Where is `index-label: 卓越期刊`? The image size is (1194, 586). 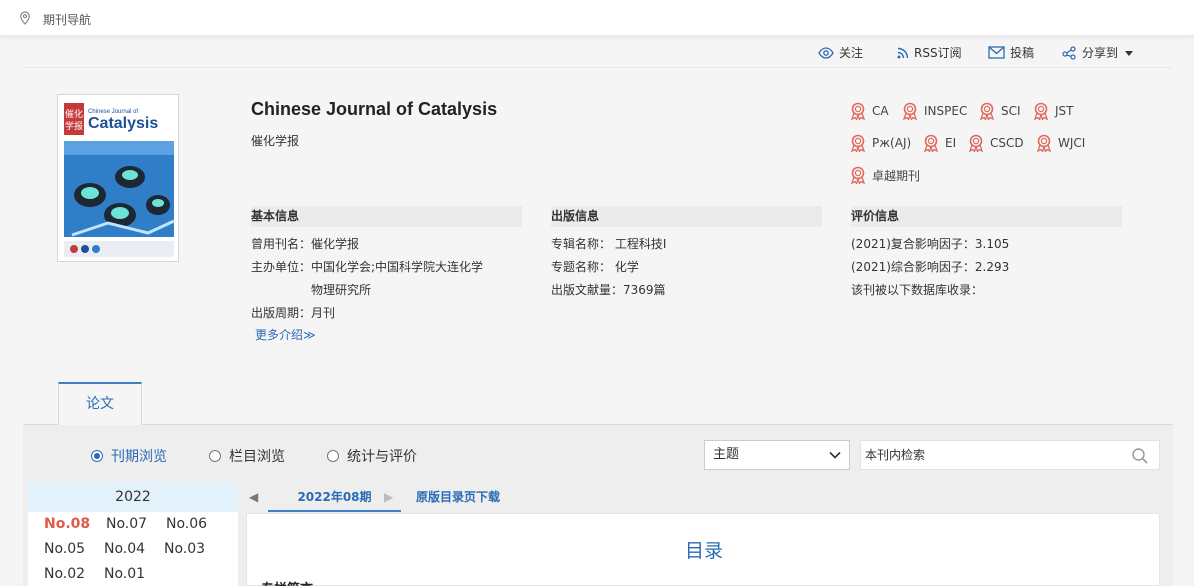 index-label: 卓越期刊 is located at coordinates (896, 175).